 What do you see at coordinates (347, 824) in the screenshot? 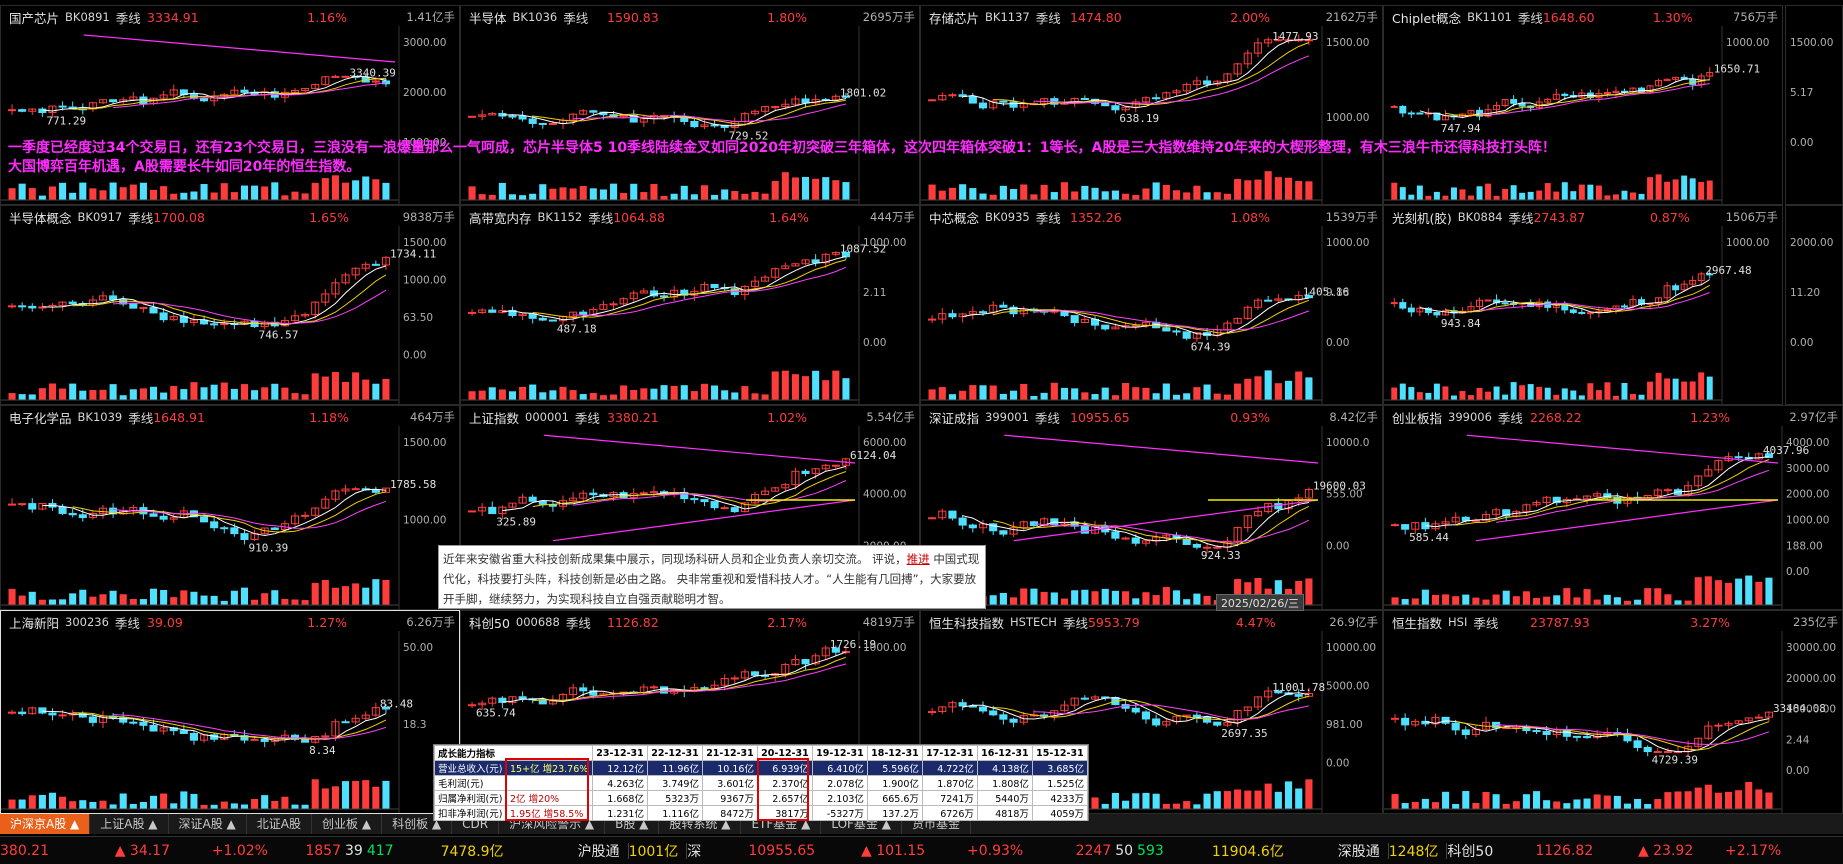
I see `market-tab: 创业板 ▲` at bounding box center [347, 824].